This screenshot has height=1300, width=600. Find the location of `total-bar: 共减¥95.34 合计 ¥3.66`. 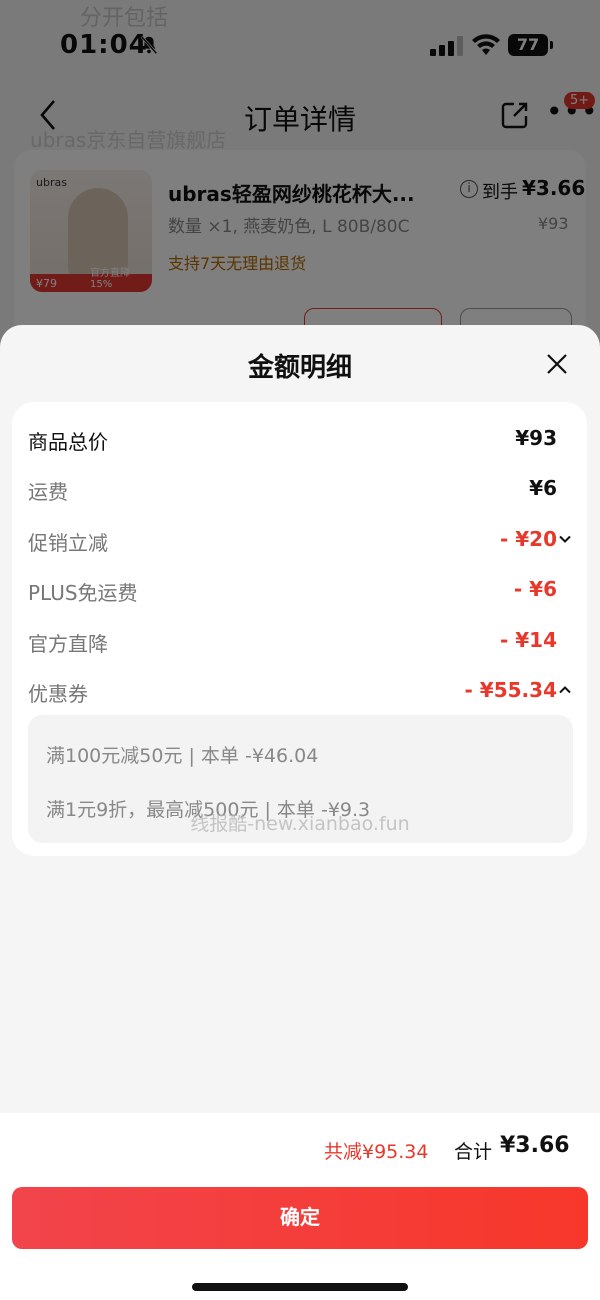

total-bar: 共减¥95.34 合计 ¥3.66 is located at coordinates (300, 1146).